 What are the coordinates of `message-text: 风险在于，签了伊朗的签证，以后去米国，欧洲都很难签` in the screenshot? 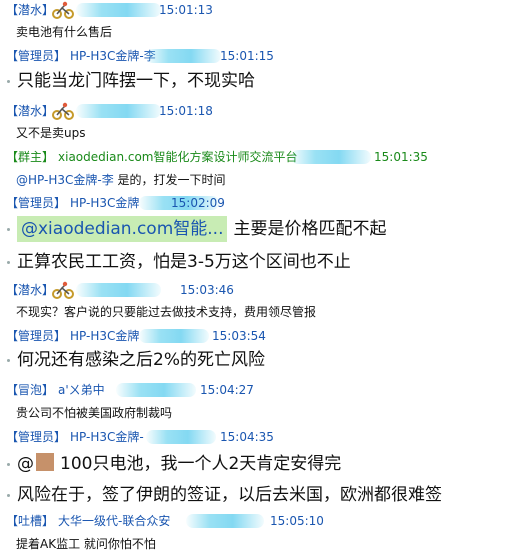 It's located at (224, 495).